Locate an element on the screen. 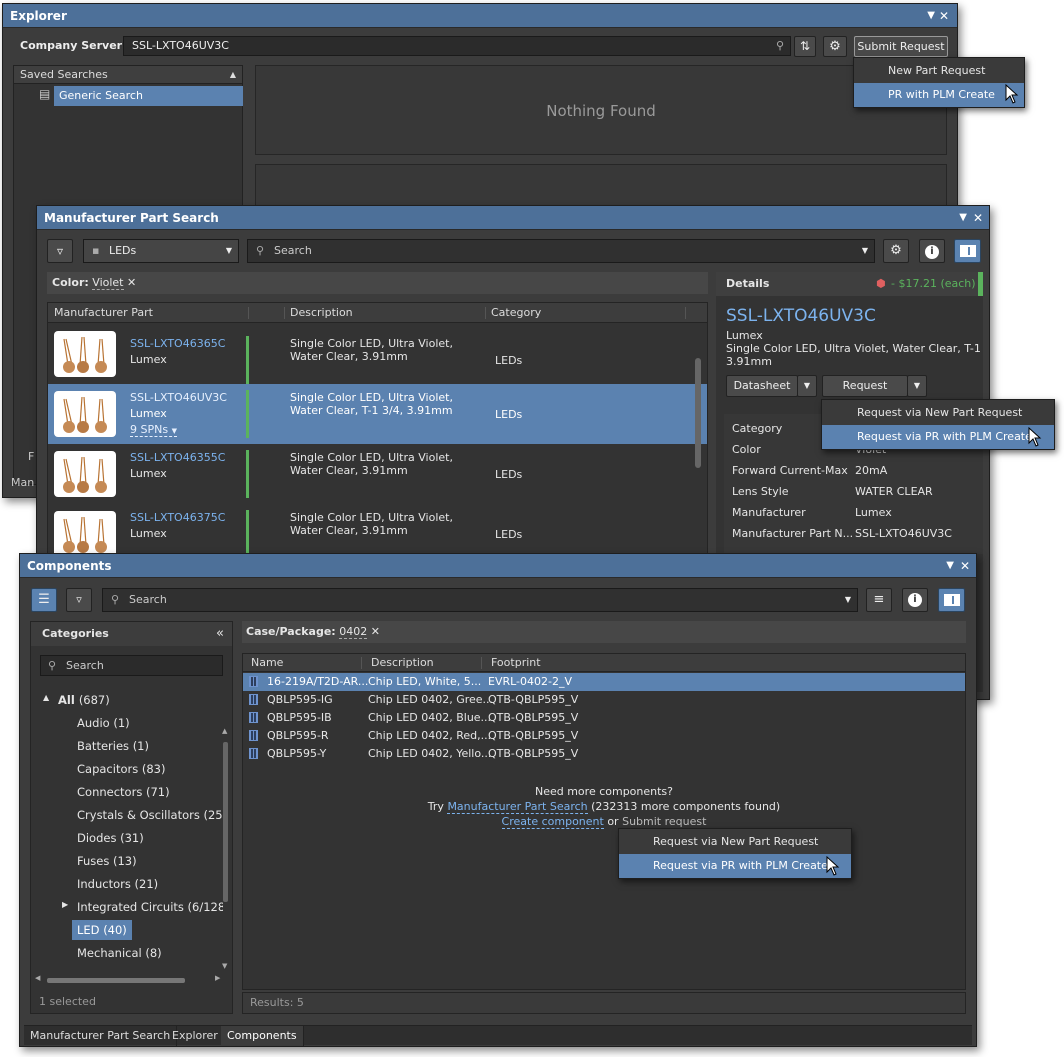 Image resolution: width=1064 pixels, height=1057 pixels. refresh-button: ⇅ is located at coordinates (805, 46).